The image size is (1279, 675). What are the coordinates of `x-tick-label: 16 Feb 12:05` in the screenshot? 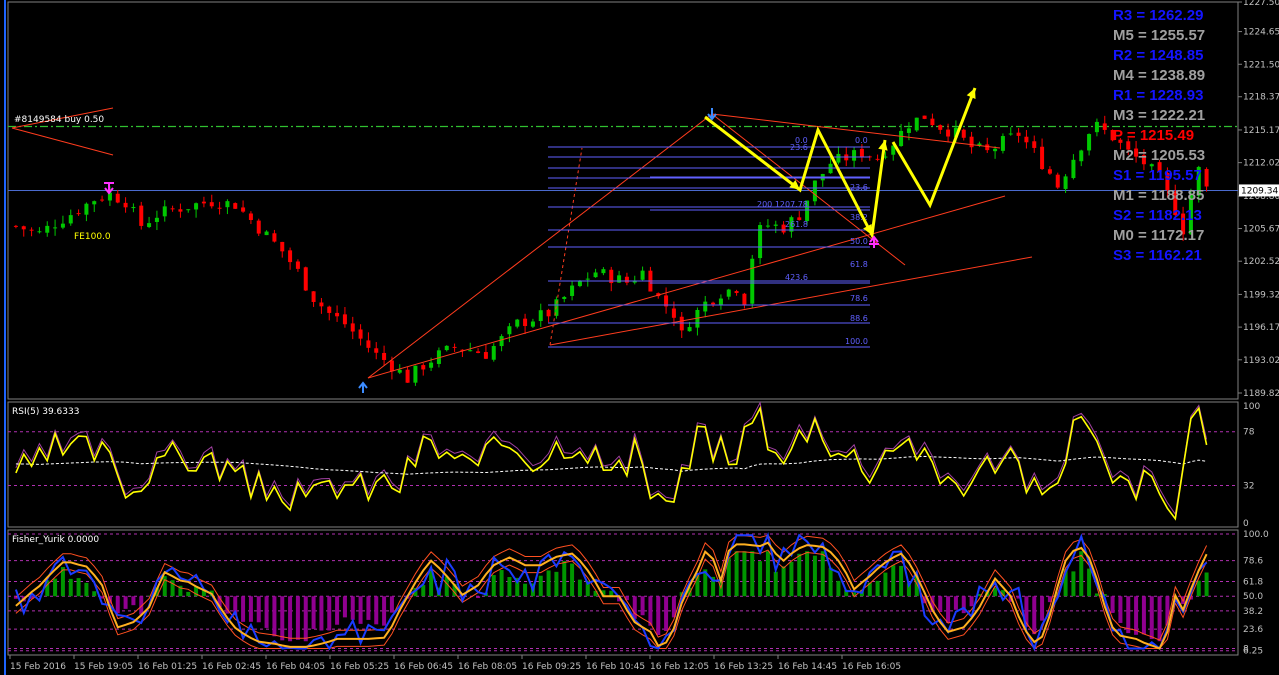 It's located at (679, 667).